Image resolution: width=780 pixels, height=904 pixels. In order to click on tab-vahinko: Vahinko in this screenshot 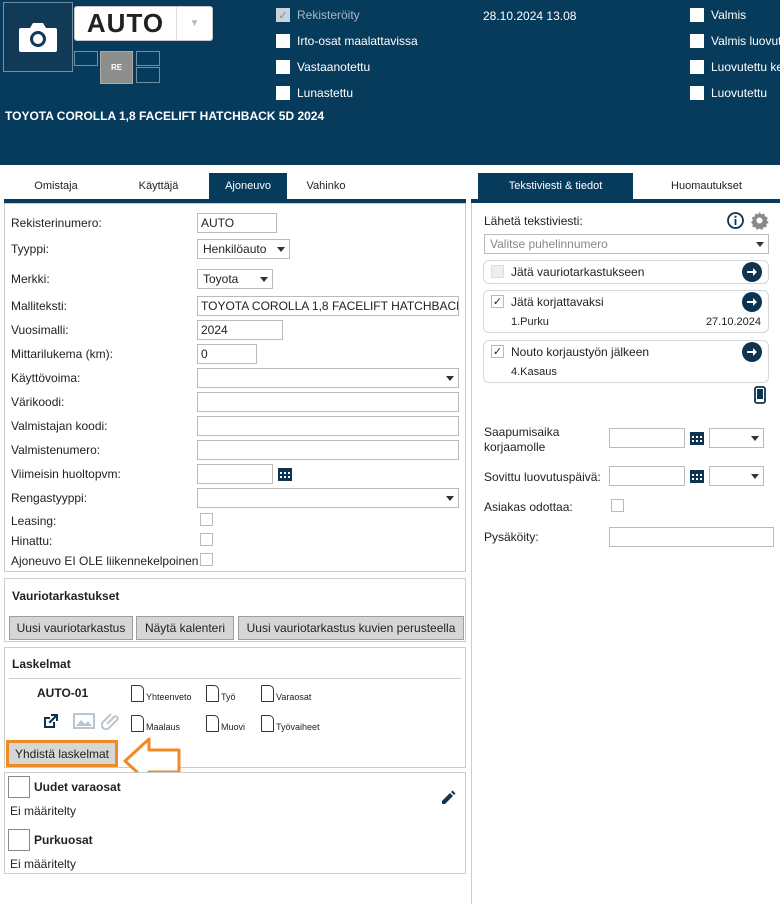, I will do `click(326, 186)`.